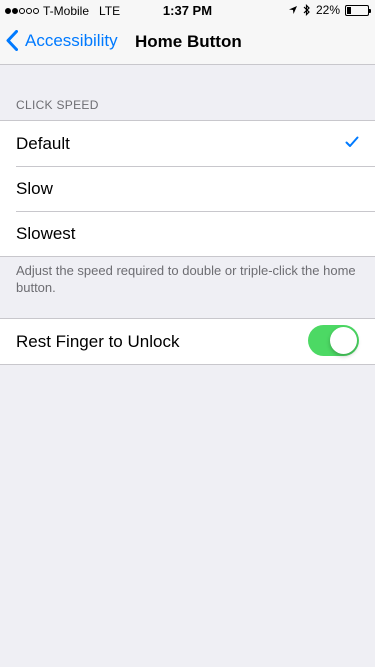  What do you see at coordinates (66, 11) in the screenshot?
I see `carrier-name: T-Mobile` at bounding box center [66, 11].